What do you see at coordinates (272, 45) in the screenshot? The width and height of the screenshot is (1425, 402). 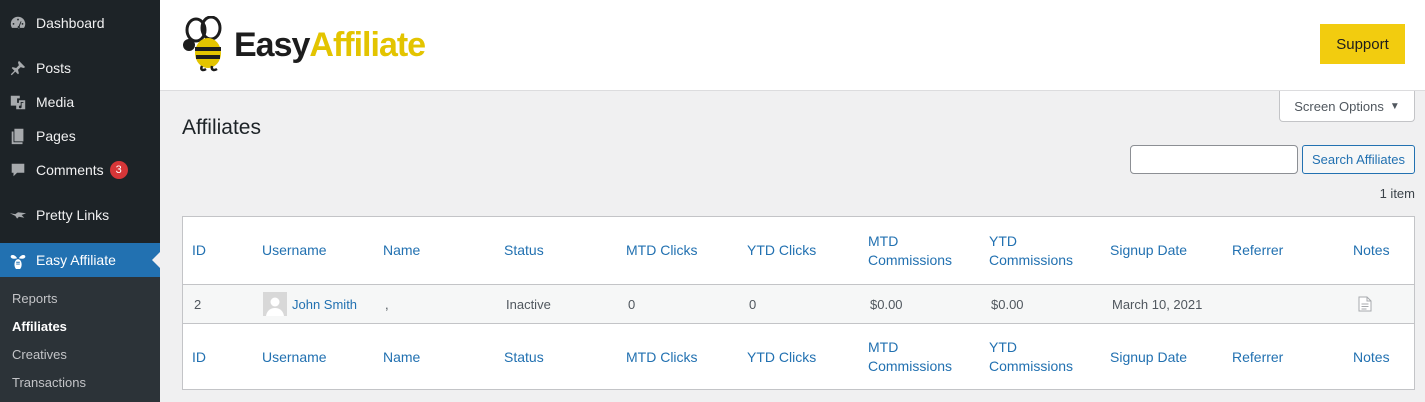 I see `logo-text-easy: Easy` at bounding box center [272, 45].